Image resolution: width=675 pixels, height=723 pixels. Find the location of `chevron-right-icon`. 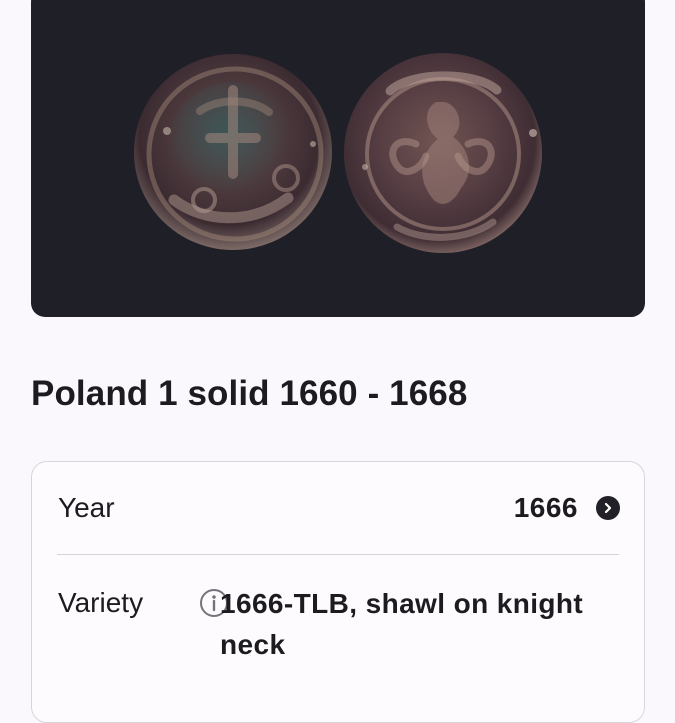

chevron-right-icon is located at coordinates (608, 508).